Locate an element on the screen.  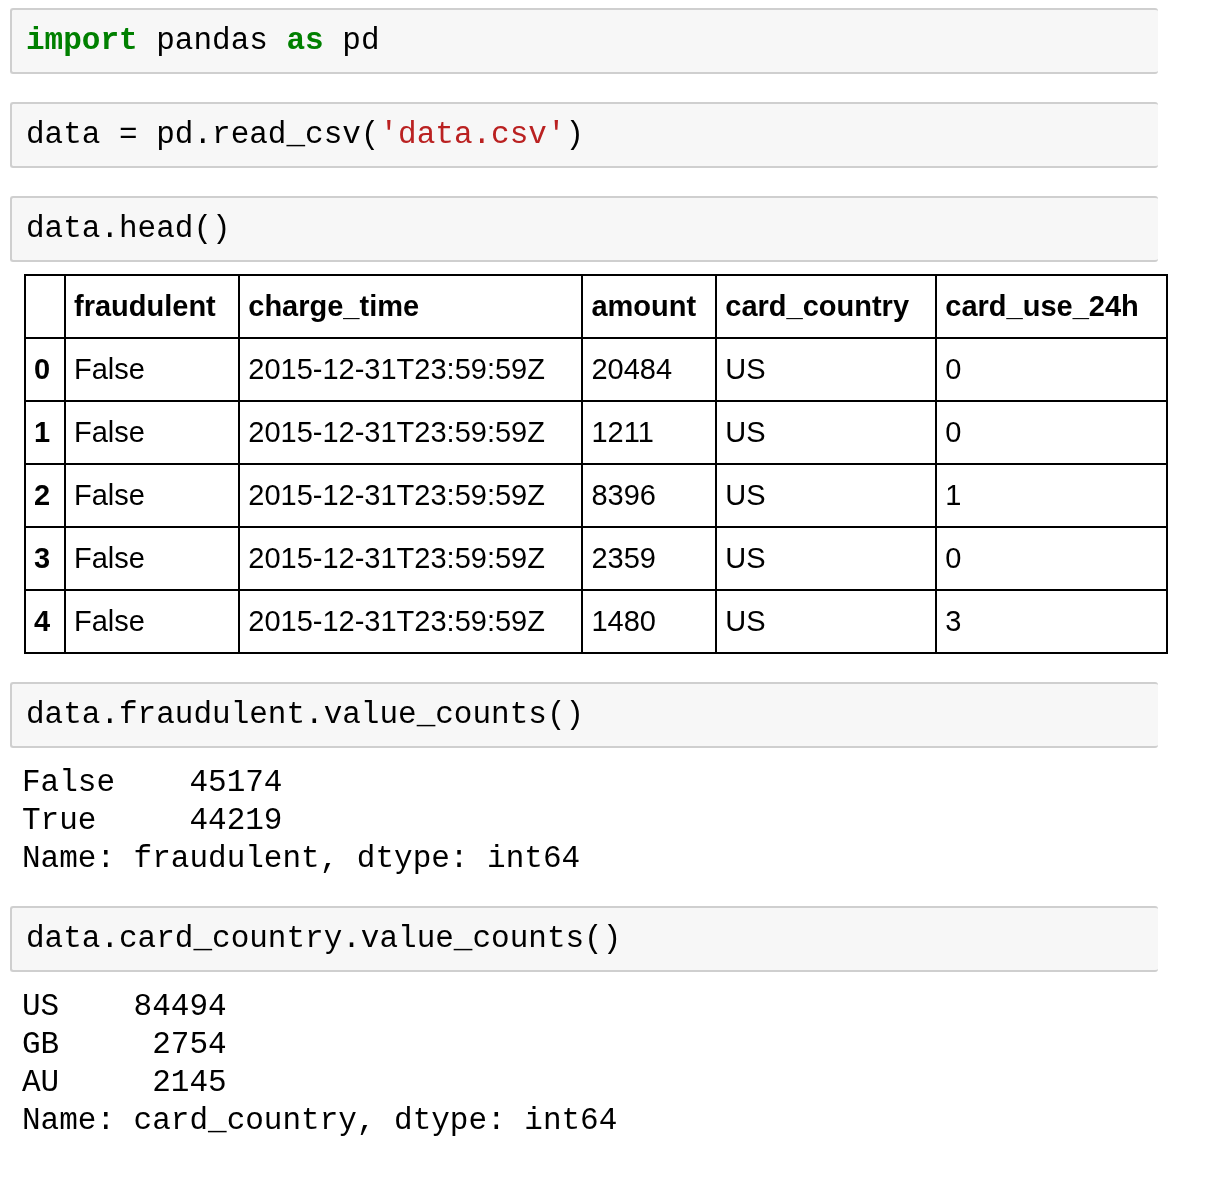
code-line: data.fraudulent.value_counts() is located at coordinates (305, 715).